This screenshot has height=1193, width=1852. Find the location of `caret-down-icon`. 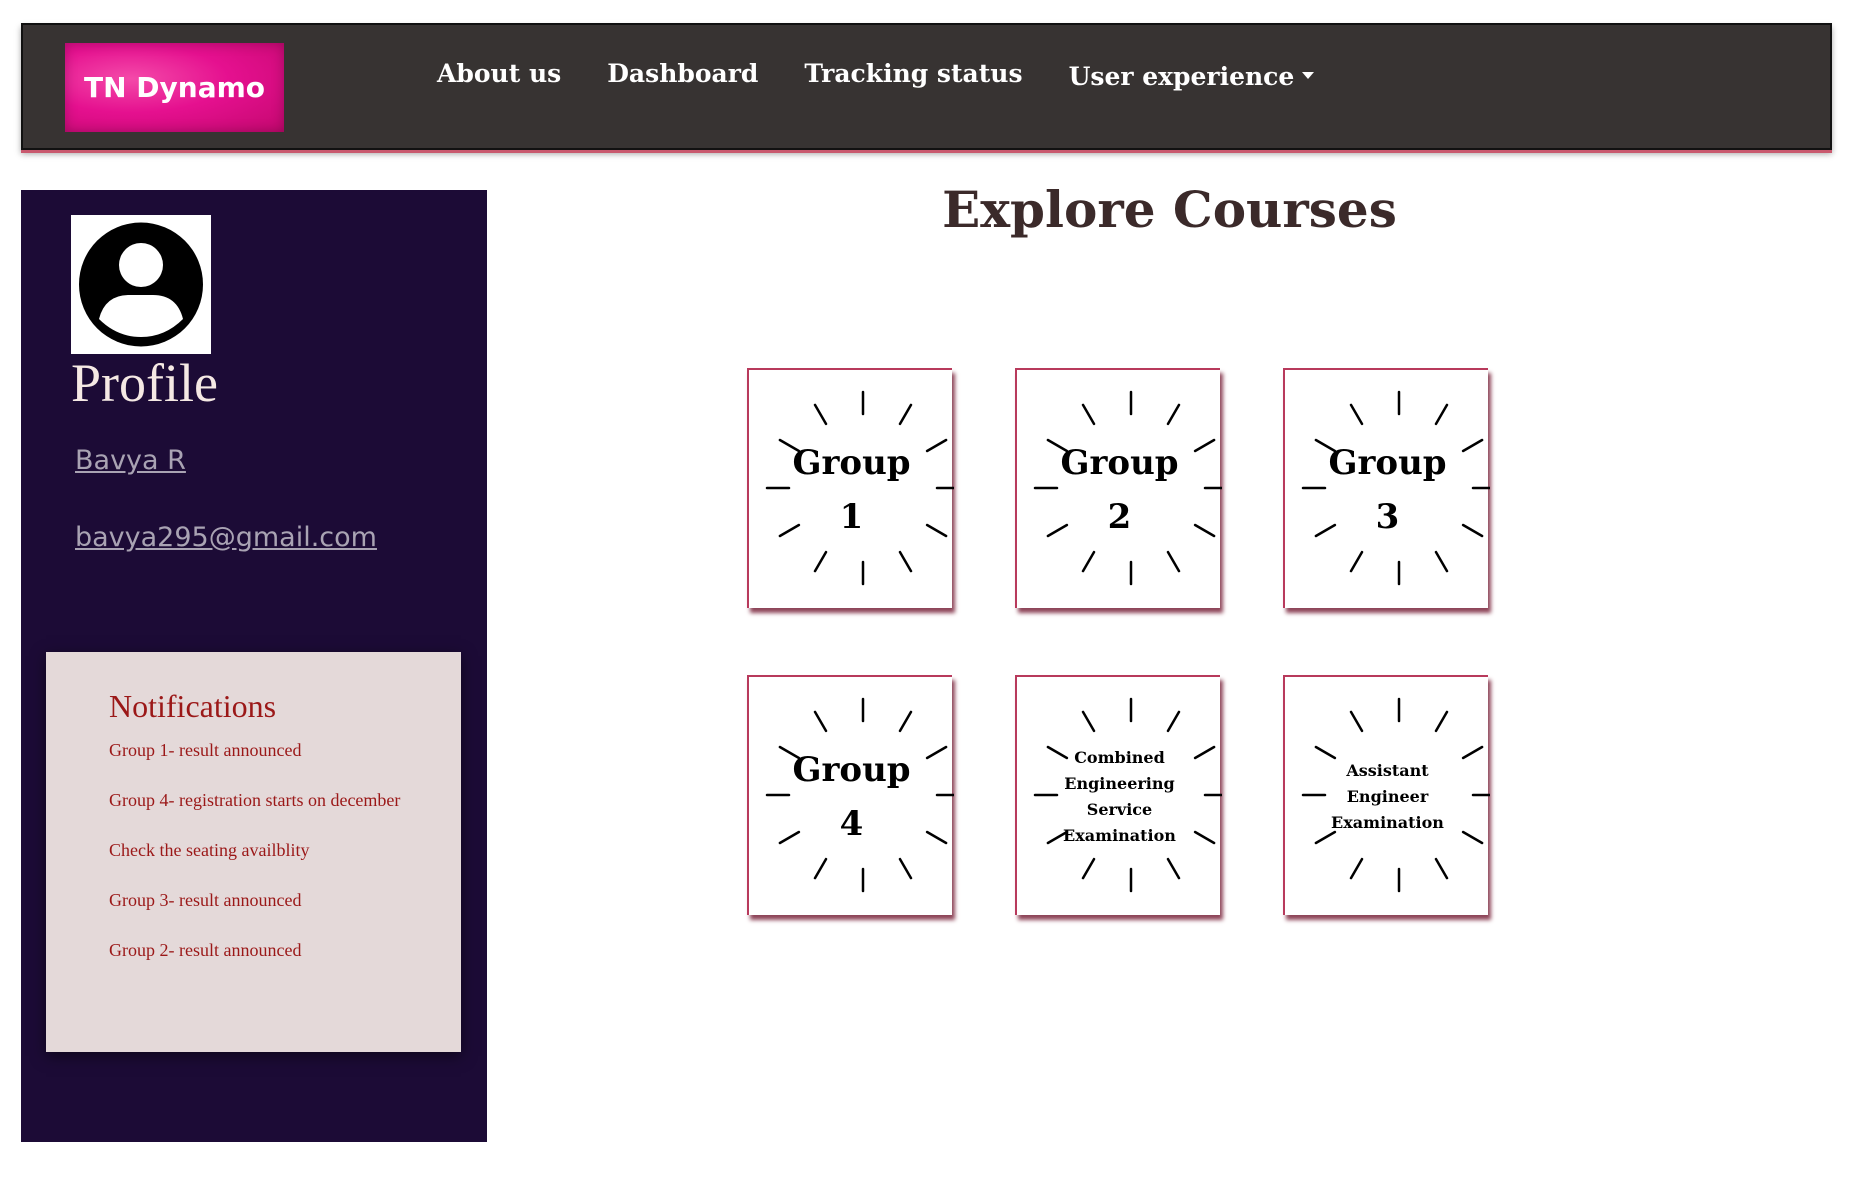

caret-down-icon is located at coordinates (1308, 75).